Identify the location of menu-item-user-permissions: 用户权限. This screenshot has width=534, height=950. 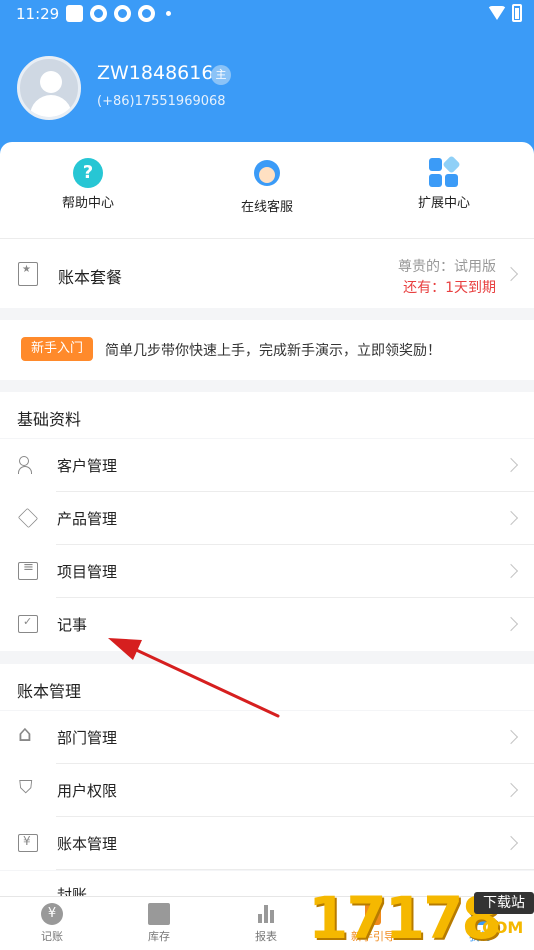
(267, 790).